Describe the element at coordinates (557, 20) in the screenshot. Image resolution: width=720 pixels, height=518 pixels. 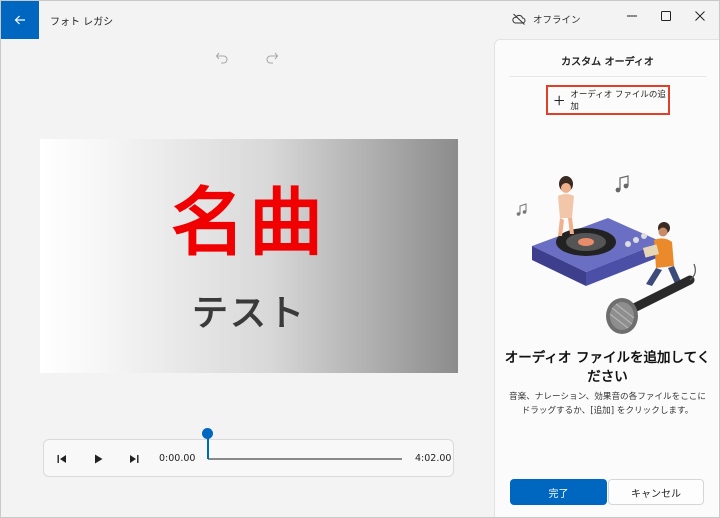
I see `offline-label: オフライン` at that location.